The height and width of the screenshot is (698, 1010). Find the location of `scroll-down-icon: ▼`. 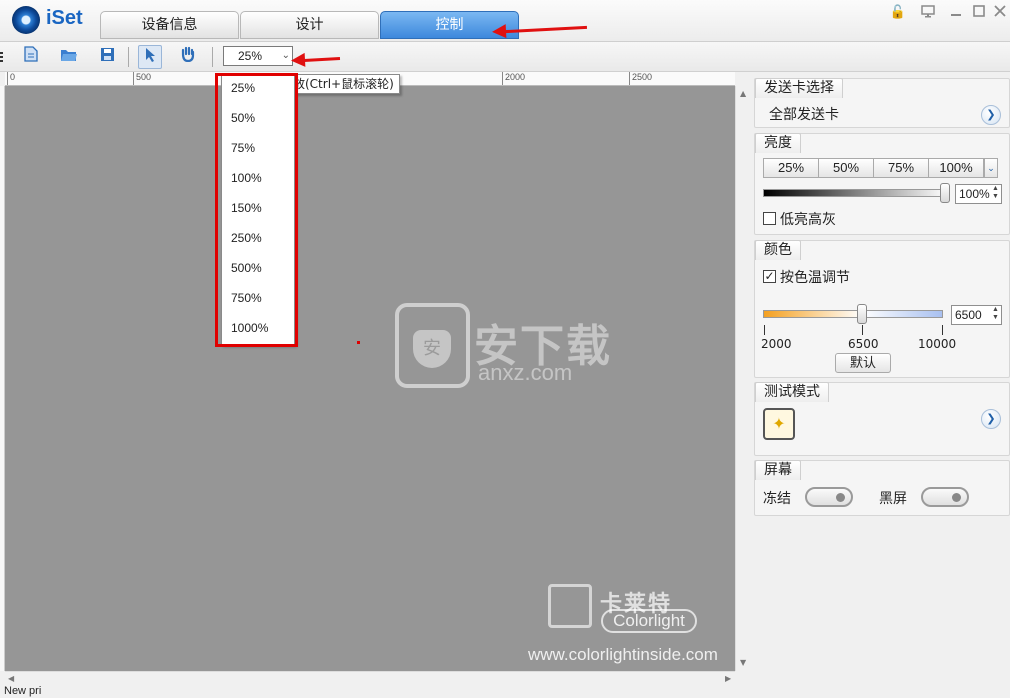

scroll-down-icon: ▼ is located at coordinates (743, 662).